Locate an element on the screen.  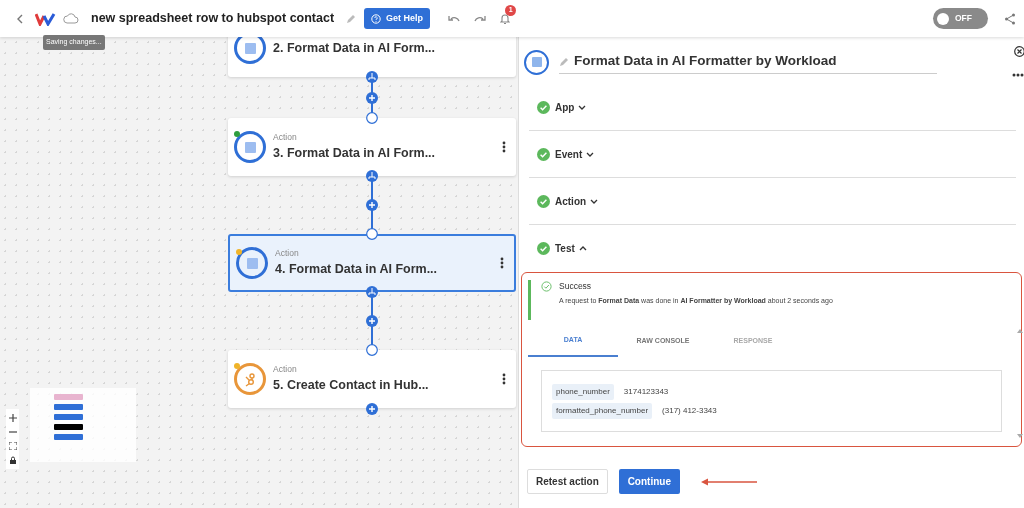
redo-icon is located at coordinates (480, 18).